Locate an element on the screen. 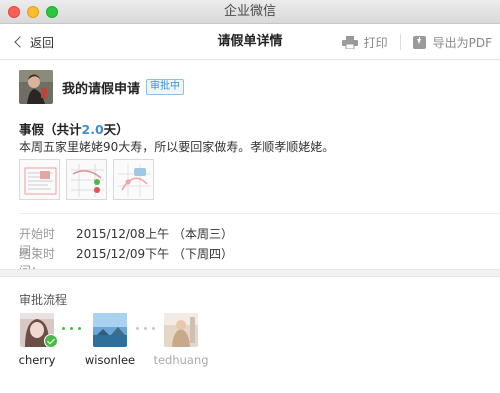  leave-type-prefix: 事假（共计 is located at coordinates (50, 129).